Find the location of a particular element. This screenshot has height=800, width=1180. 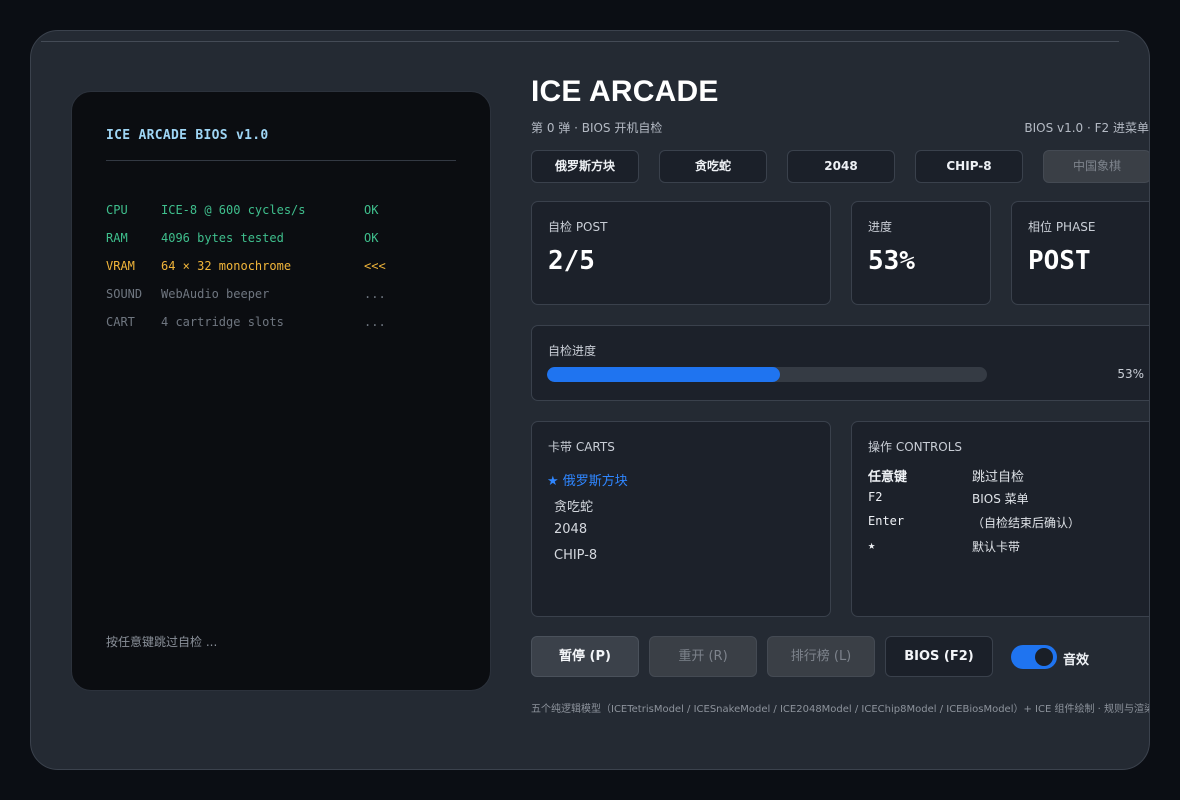

control-row: Enter （自检结束后确认） is located at coordinates (1008, 522).